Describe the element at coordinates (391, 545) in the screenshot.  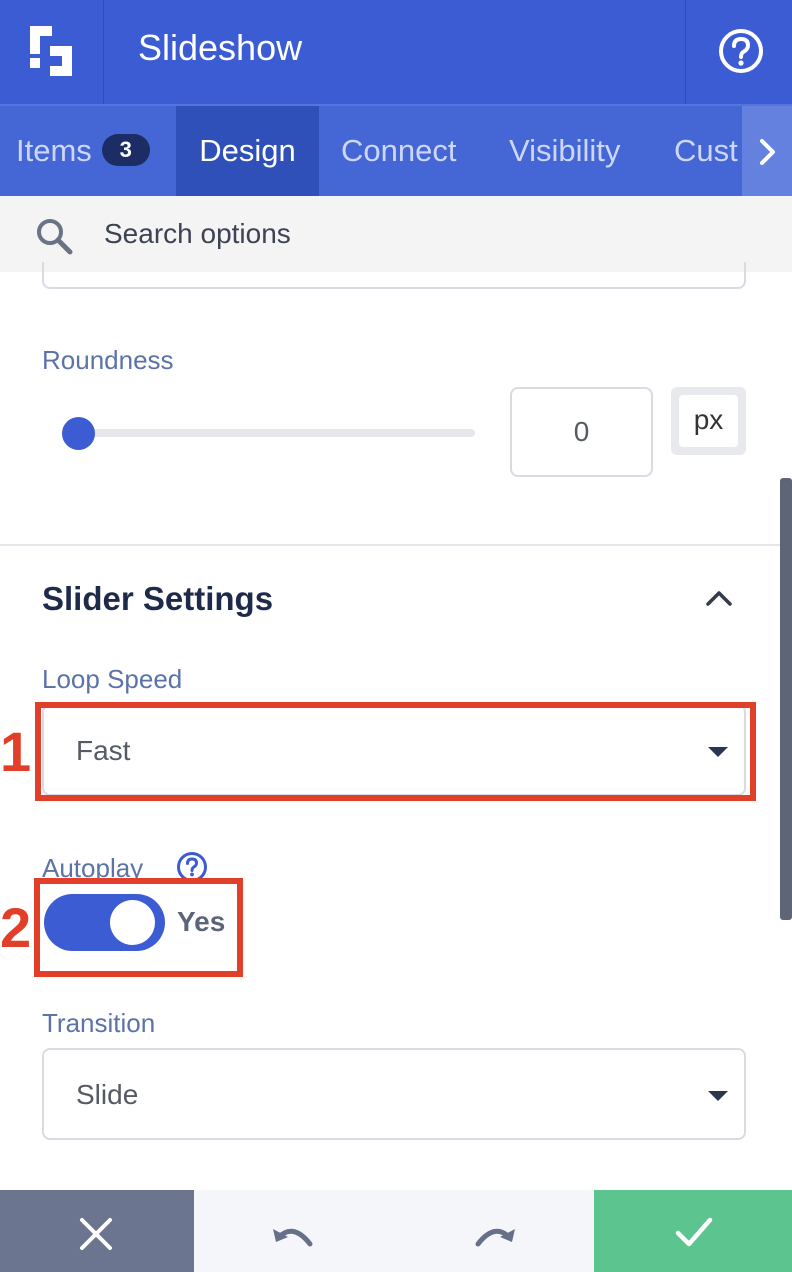
I see `section-divider` at that location.